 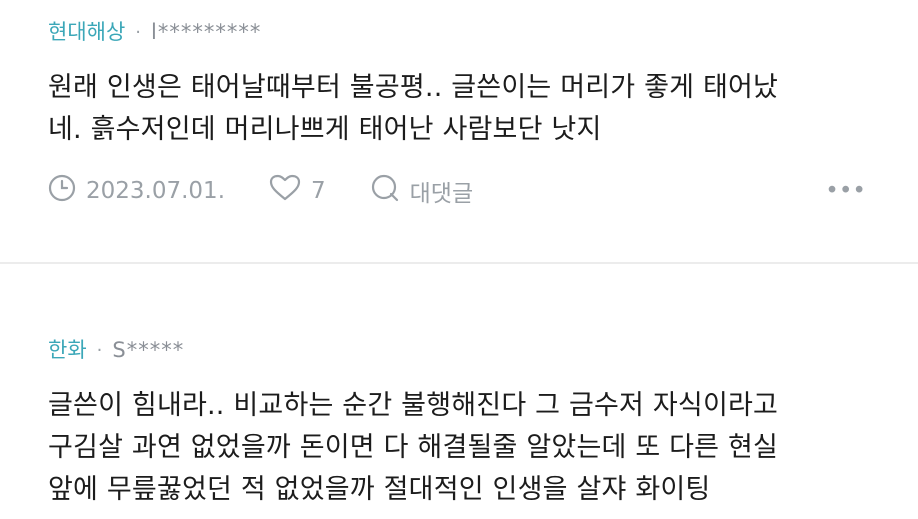 I want to click on clock-icon, so click(x=67, y=191).